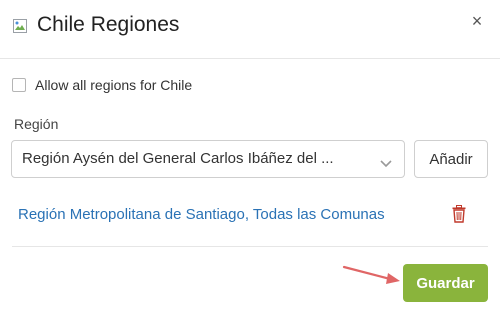  I want to click on allow-all-label: Allow all regions for Chile, so click(114, 85).